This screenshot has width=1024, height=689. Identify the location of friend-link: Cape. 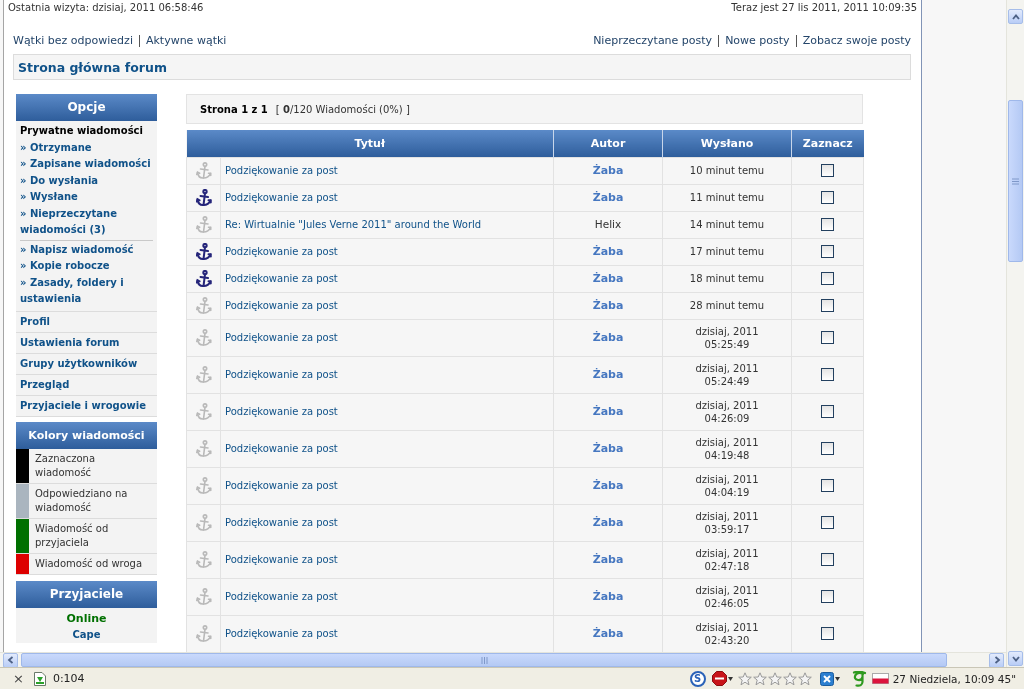
(86, 634).